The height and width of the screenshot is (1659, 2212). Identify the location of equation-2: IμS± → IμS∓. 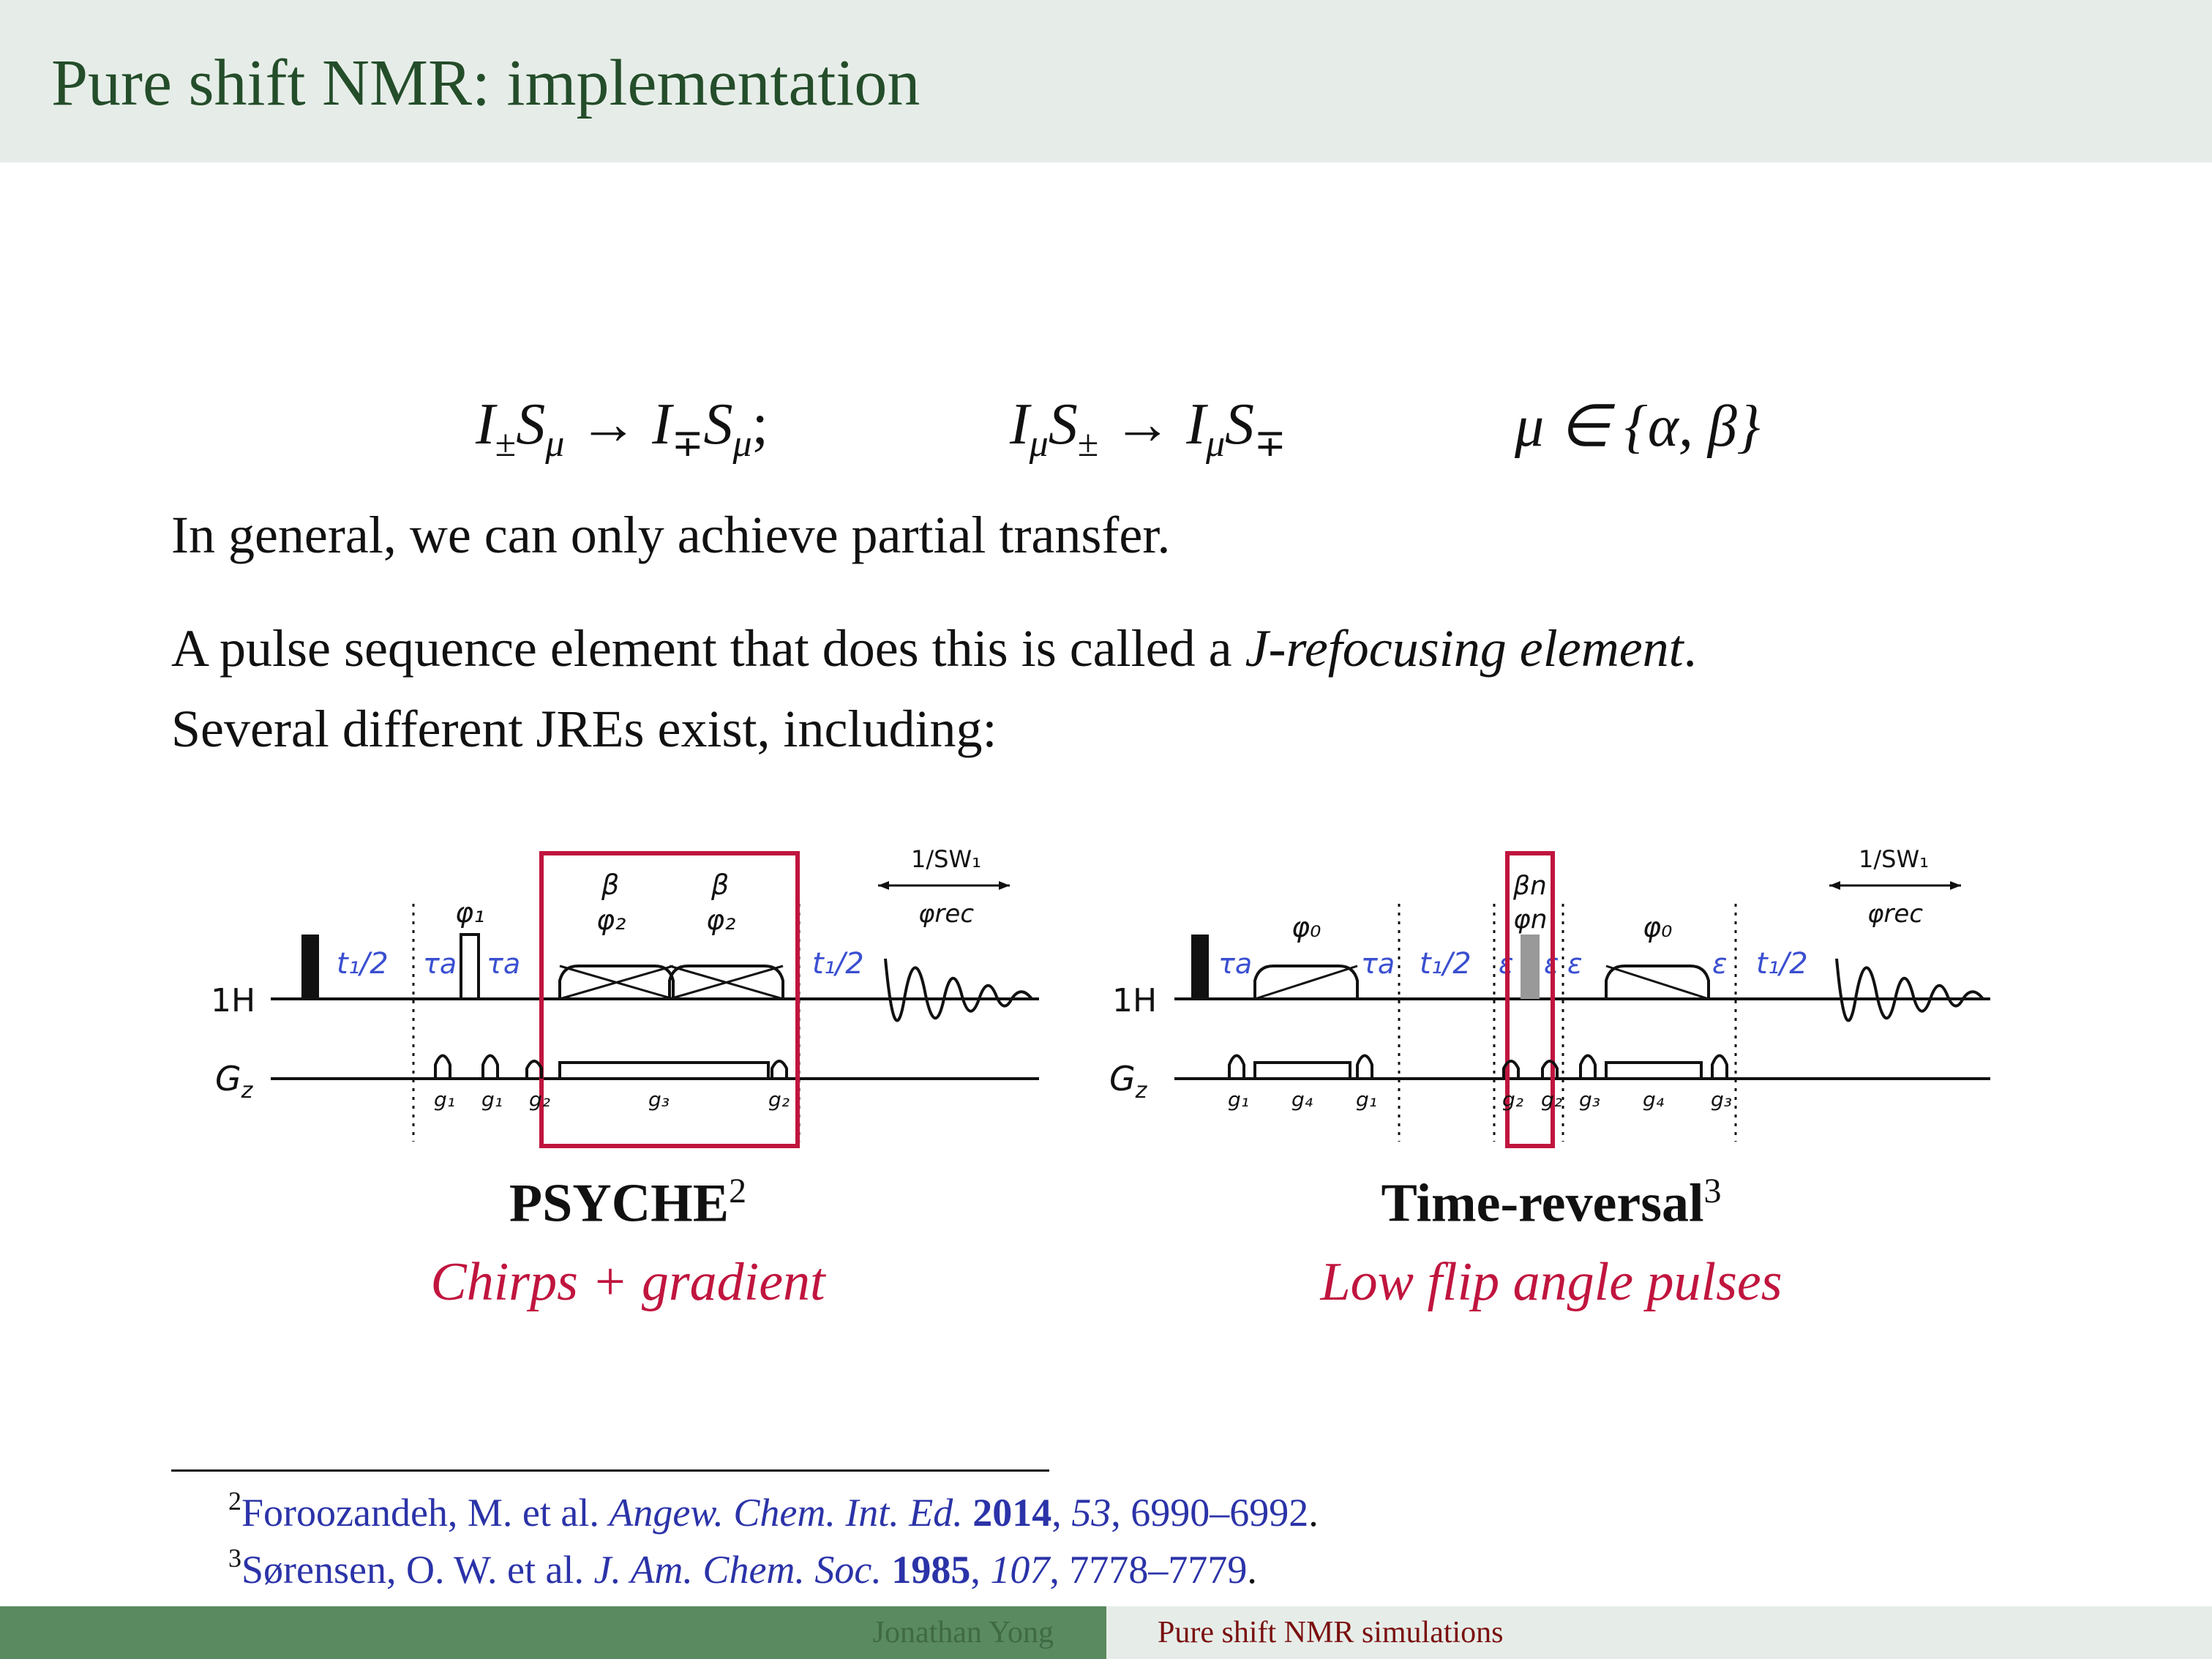
(1148, 429).